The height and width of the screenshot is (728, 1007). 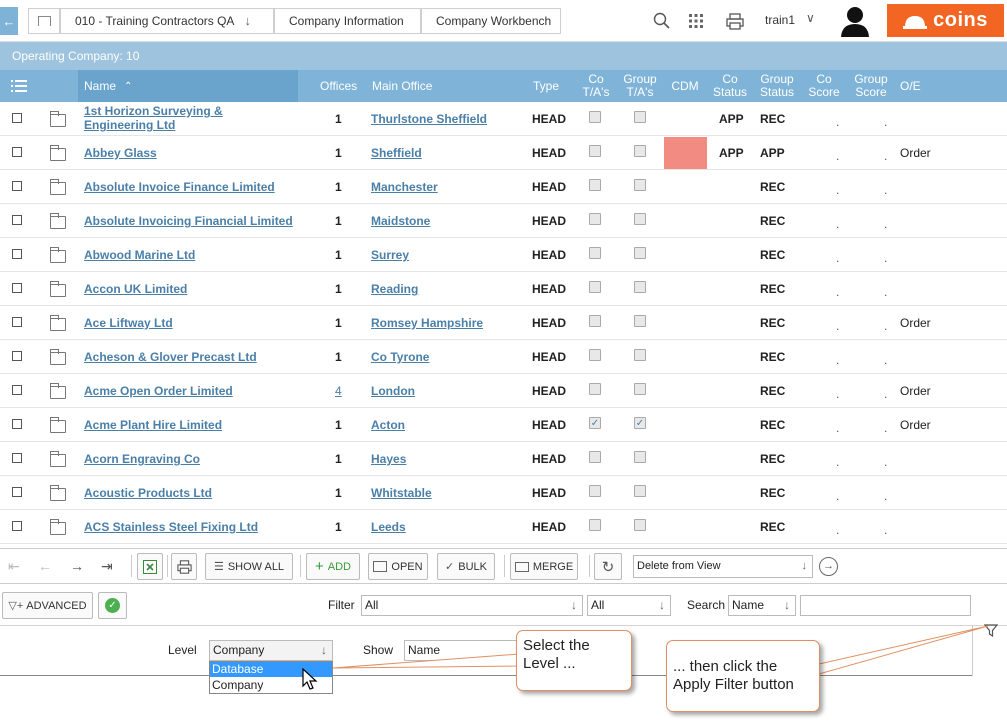 I want to click on show-all-button: ☰ SHOW ALL, so click(x=249, y=566).